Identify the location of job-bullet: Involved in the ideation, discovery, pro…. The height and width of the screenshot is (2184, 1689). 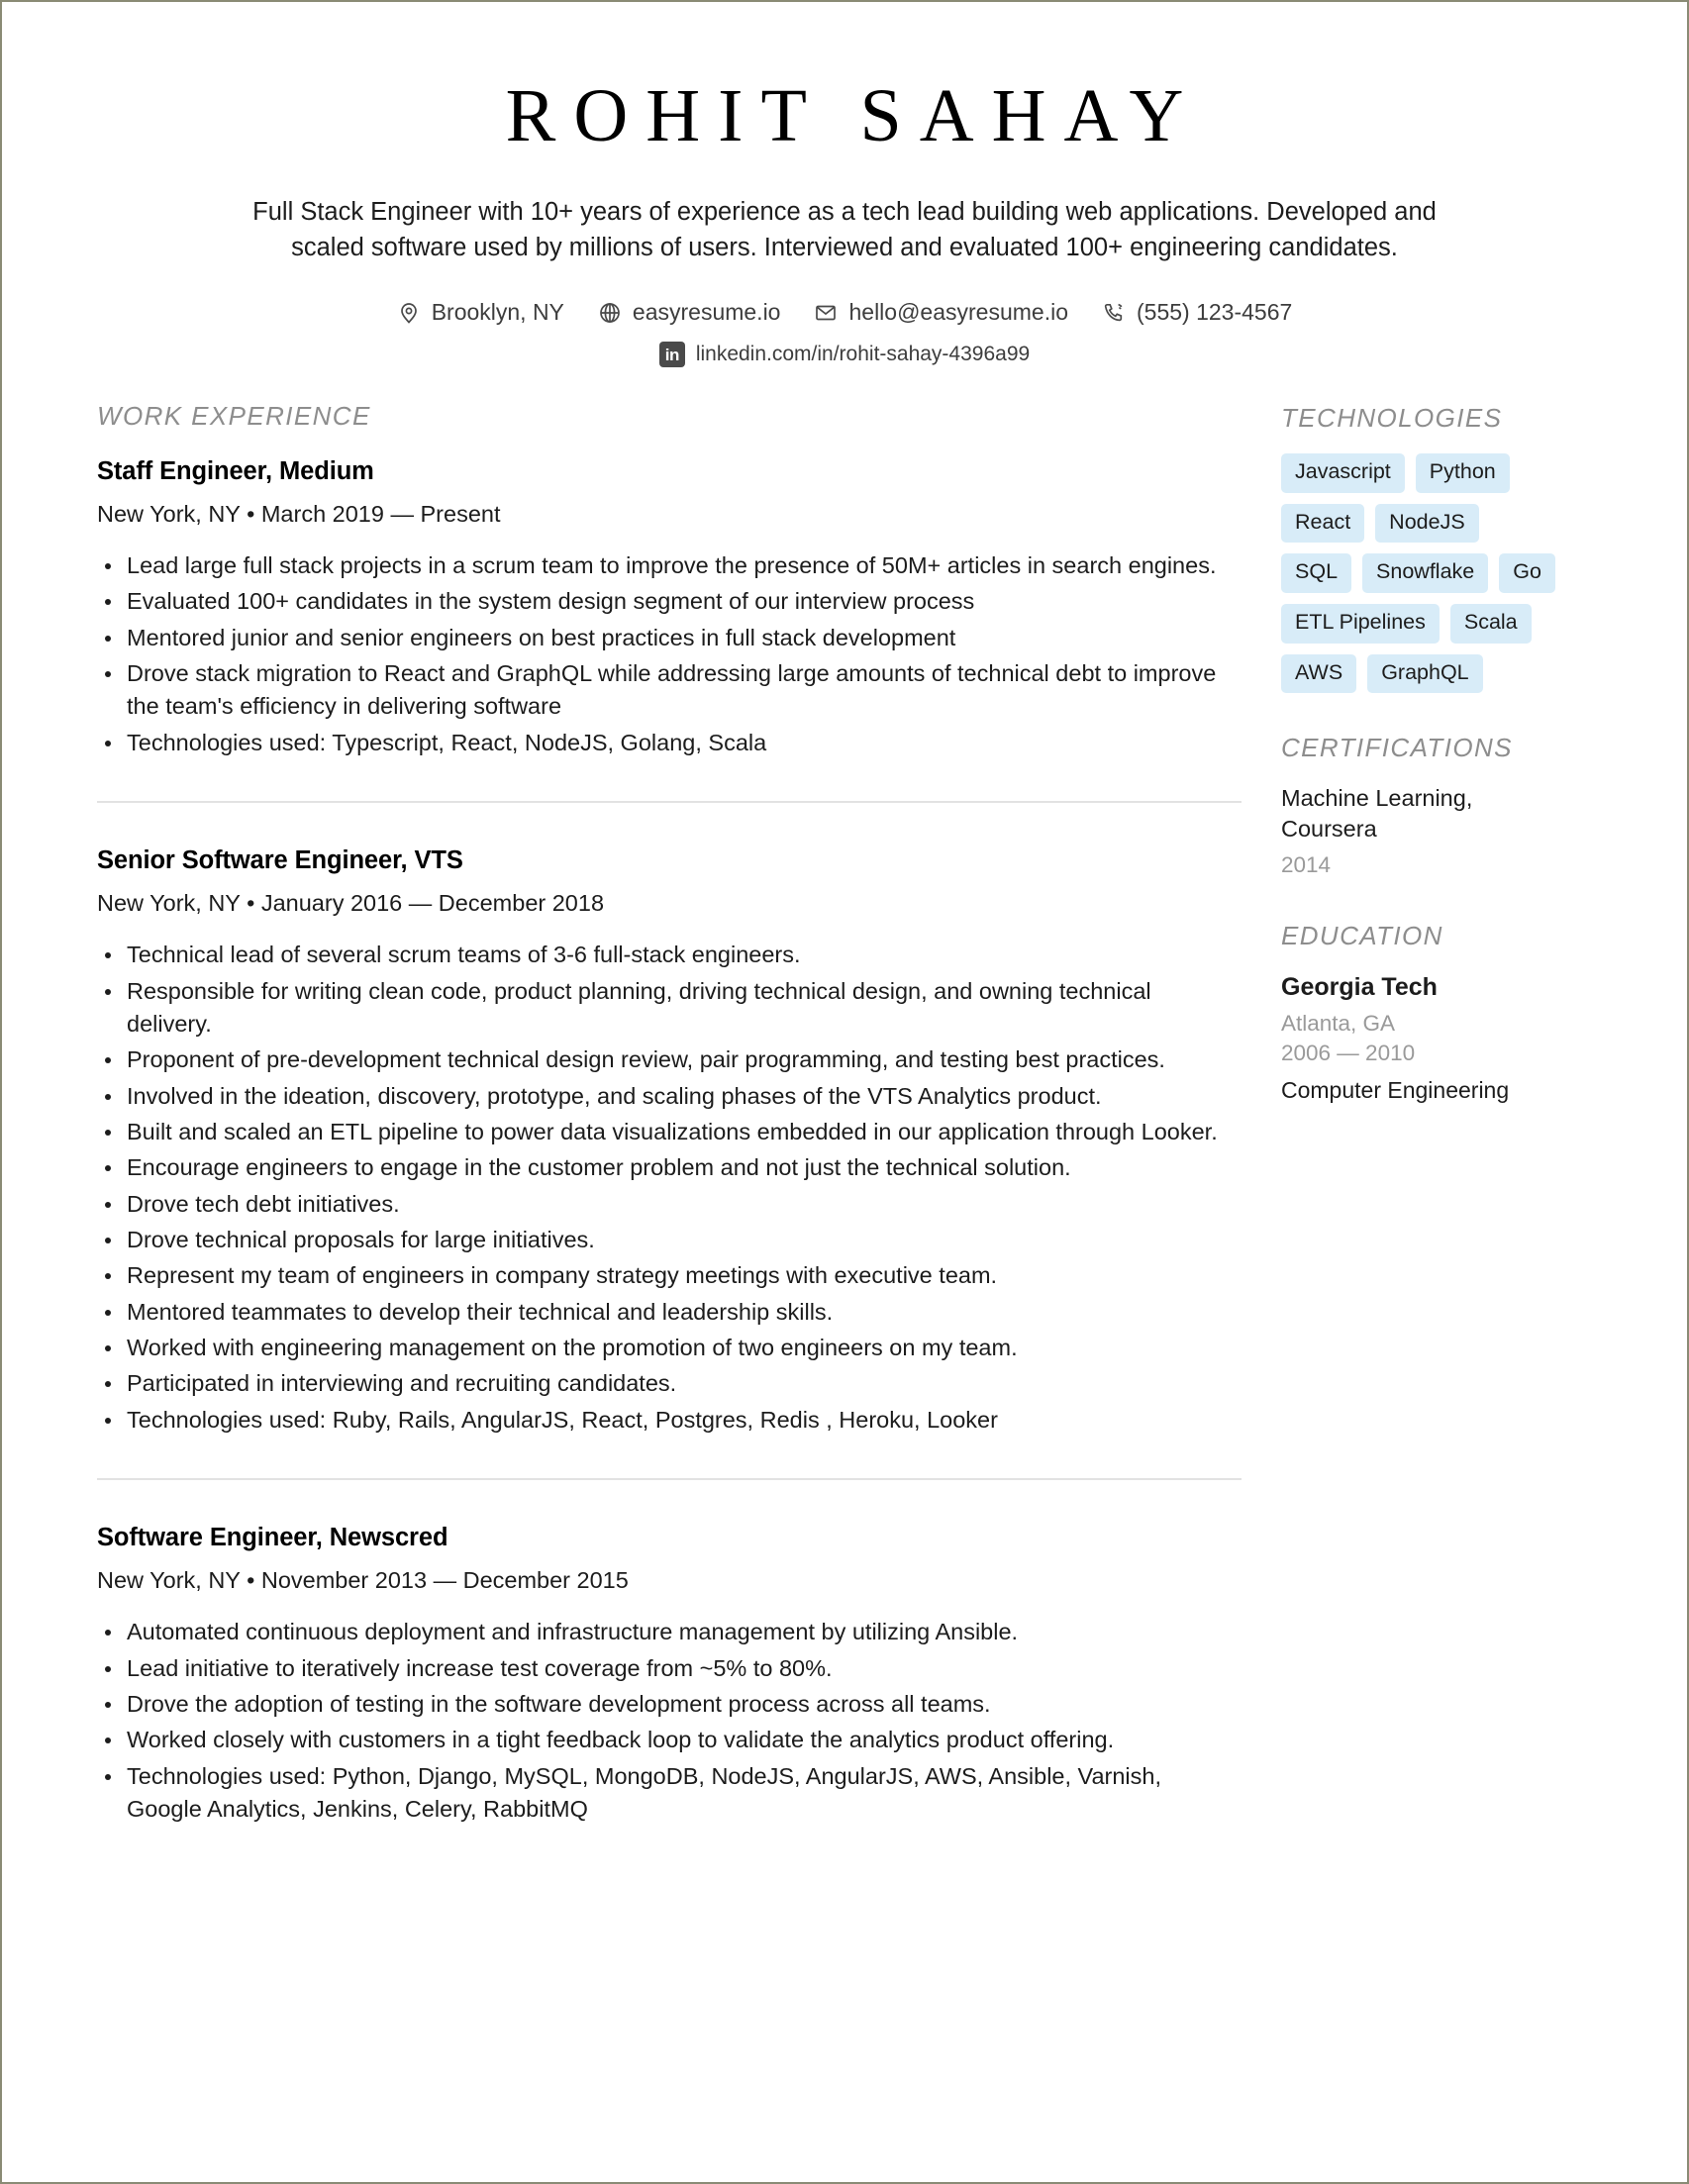
(669, 1096).